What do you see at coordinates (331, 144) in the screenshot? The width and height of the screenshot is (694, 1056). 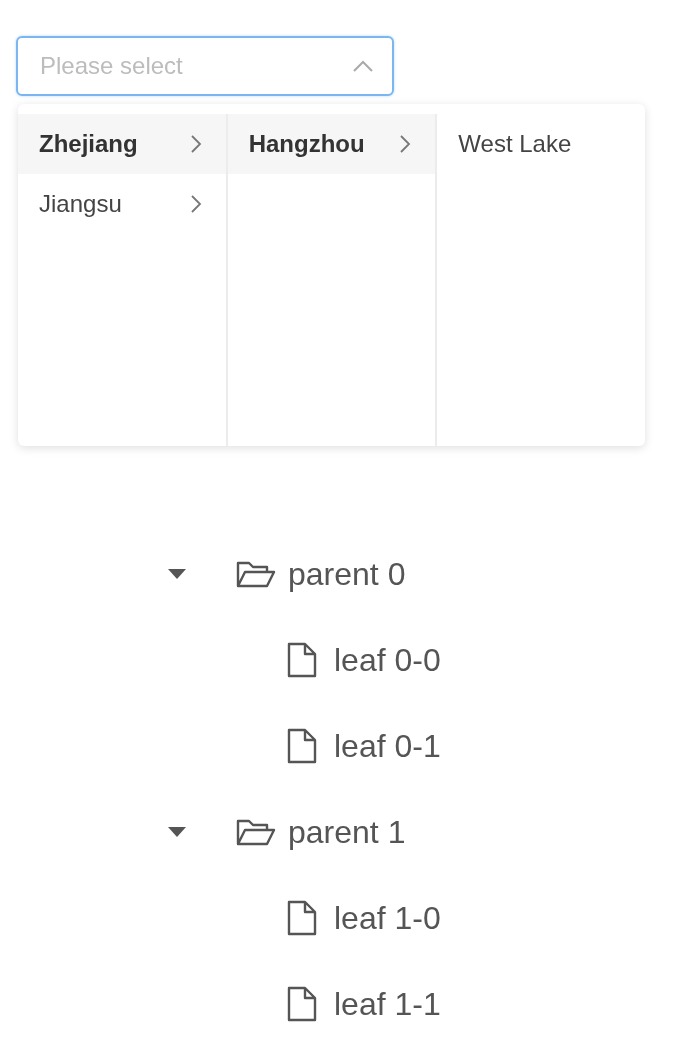 I see `menu-option: Hangzhou` at bounding box center [331, 144].